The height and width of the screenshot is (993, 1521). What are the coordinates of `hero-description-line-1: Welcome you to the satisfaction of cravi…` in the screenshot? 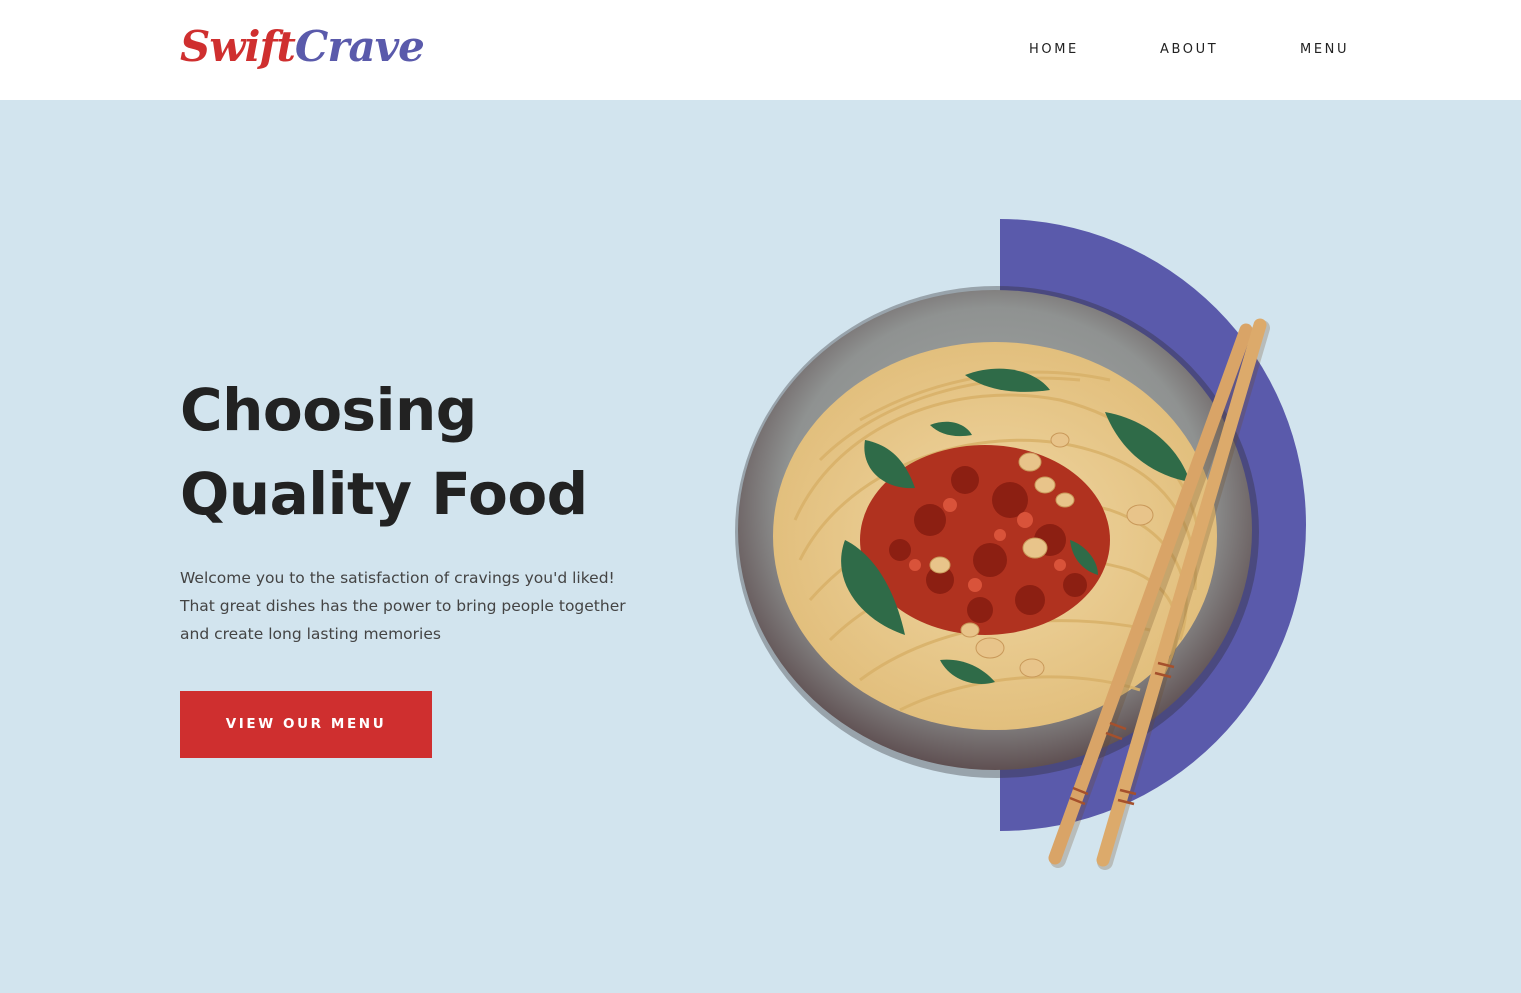 It's located at (397, 578).